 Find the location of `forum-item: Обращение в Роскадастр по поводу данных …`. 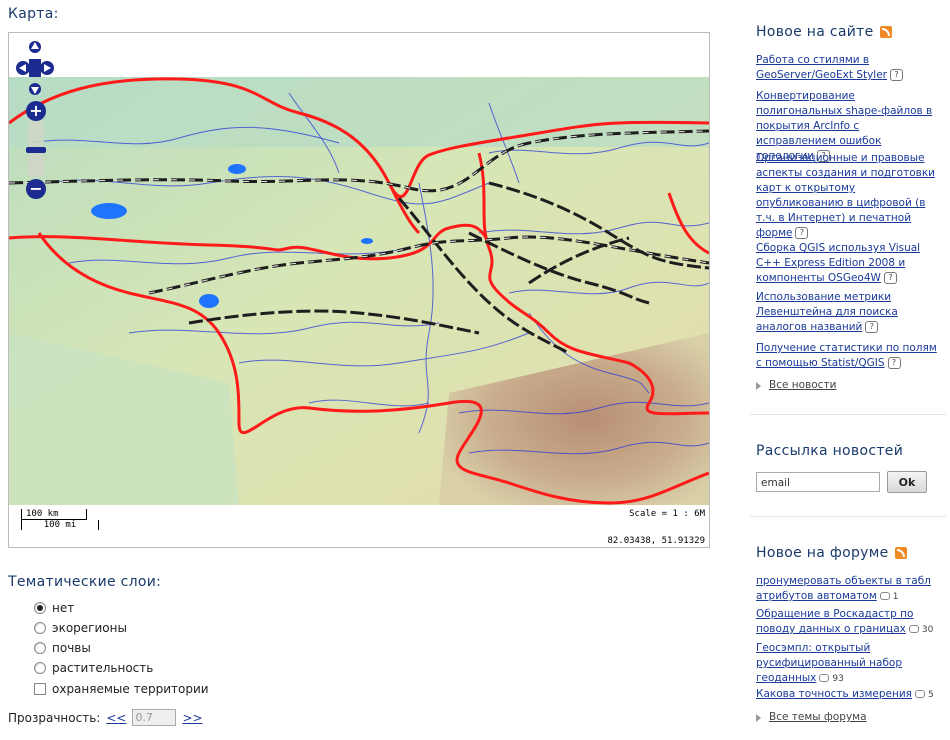

forum-item: Обращение в Роскадастр по поводу данных … is located at coordinates (849, 621).